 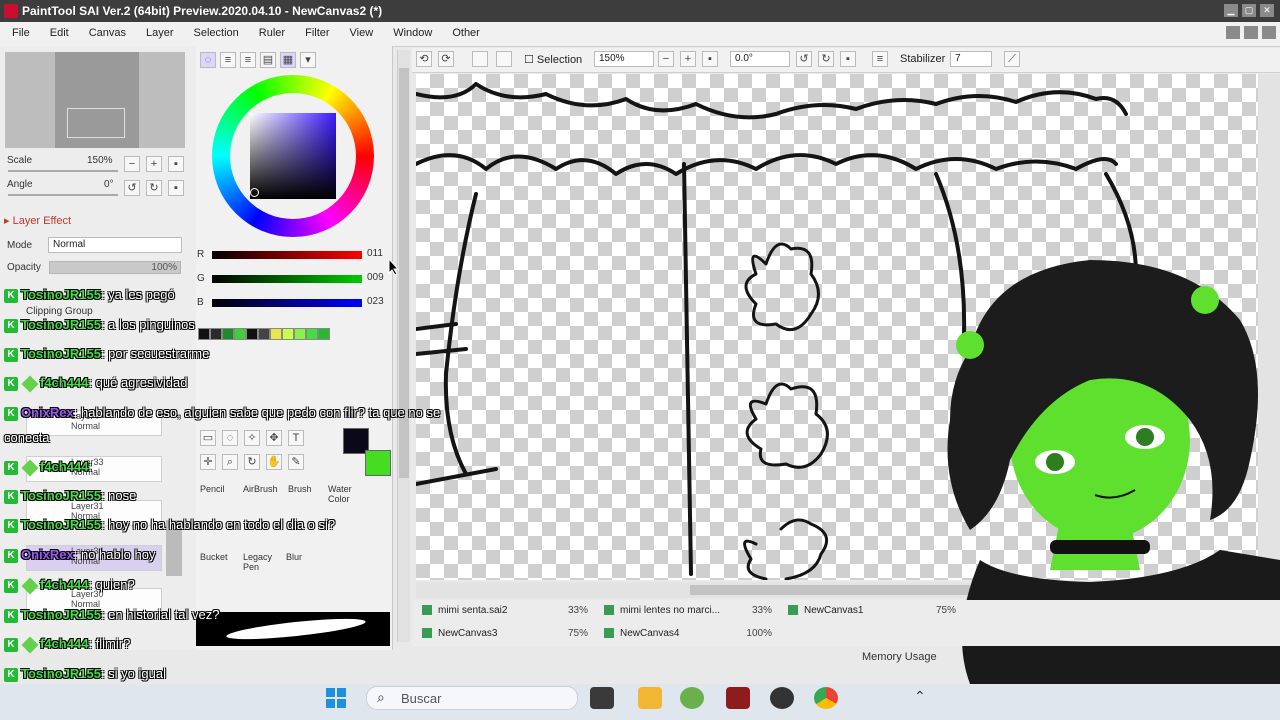 I want to click on menu-window: Window, so click(x=414, y=33).